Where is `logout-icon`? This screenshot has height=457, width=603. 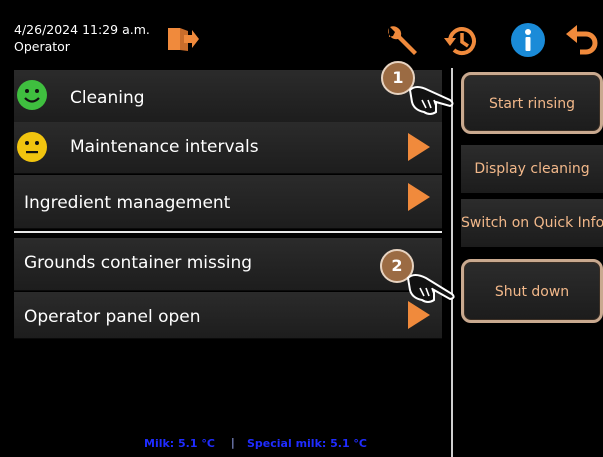 logout-icon is located at coordinates (183, 39).